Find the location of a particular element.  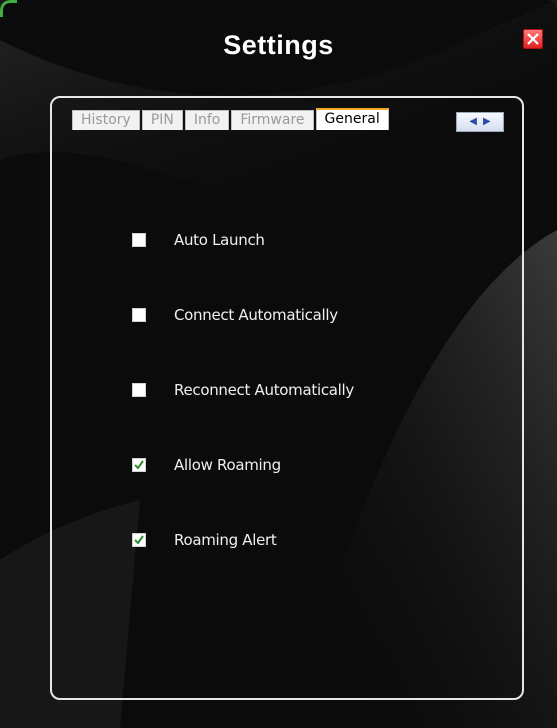

tab-info: Info is located at coordinates (207, 120).